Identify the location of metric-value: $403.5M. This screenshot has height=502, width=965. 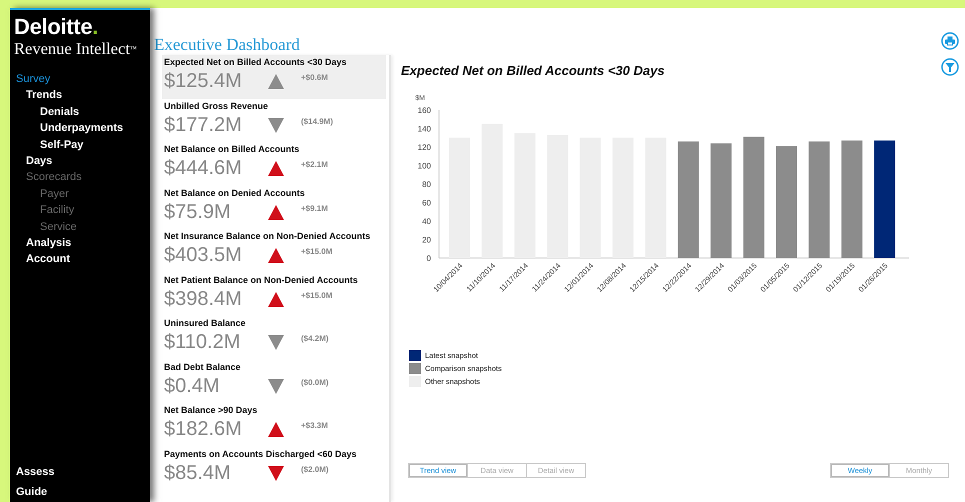
(203, 255).